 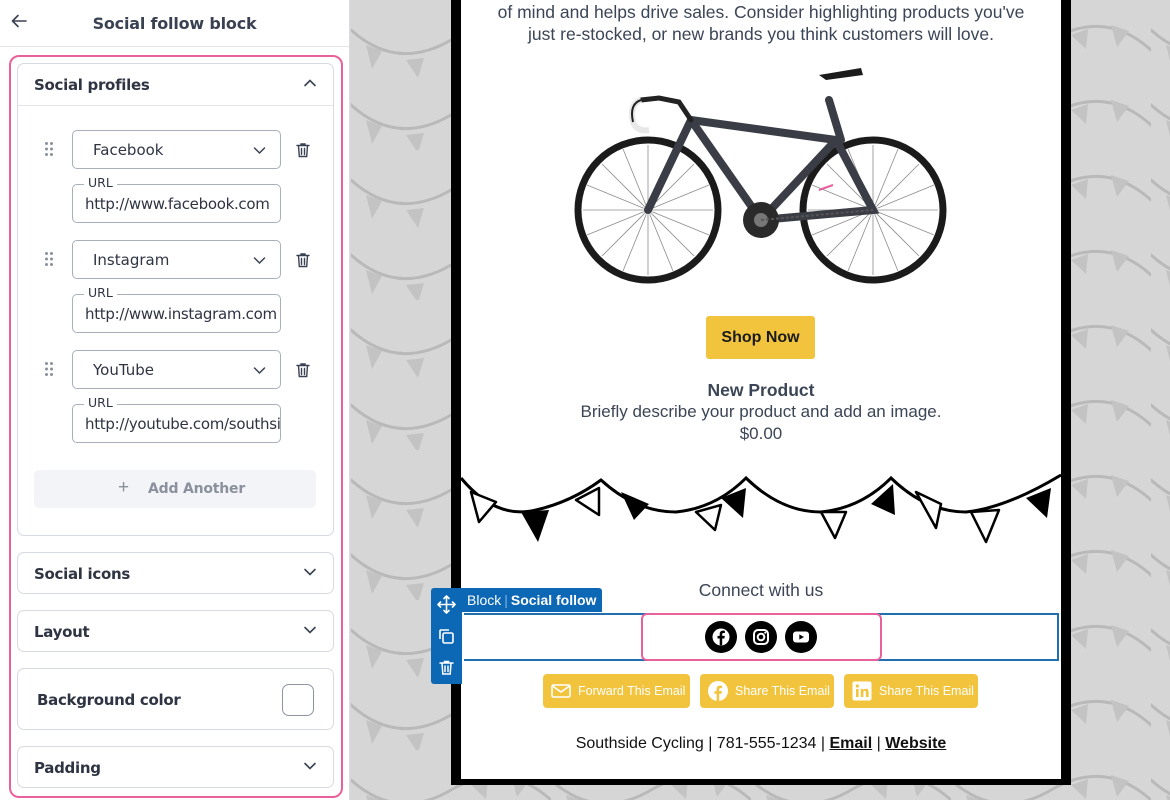 I want to click on trash-icon, so click(x=446, y=667).